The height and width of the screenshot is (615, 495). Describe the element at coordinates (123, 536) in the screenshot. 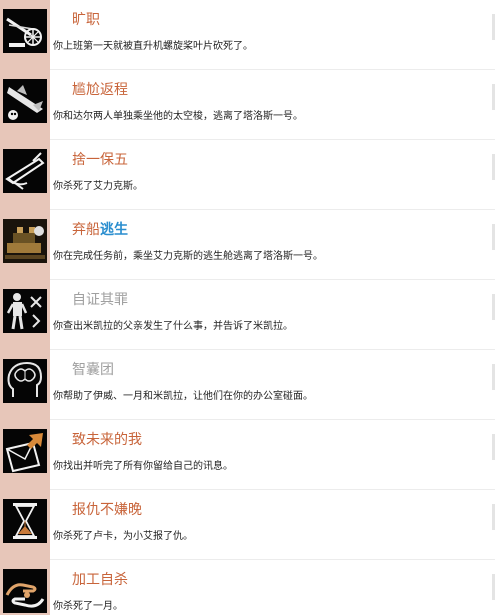

I see `achievement-description: 你杀死了卢卡，为小艾报了仇。` at that location.